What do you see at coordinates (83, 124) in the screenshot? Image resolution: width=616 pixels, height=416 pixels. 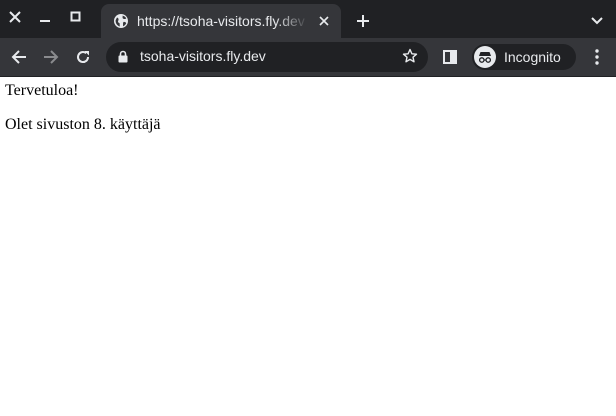 I see `visitor-count-text: Olet sivuston 8. käyttäjä` at bounding box center [83, 124].